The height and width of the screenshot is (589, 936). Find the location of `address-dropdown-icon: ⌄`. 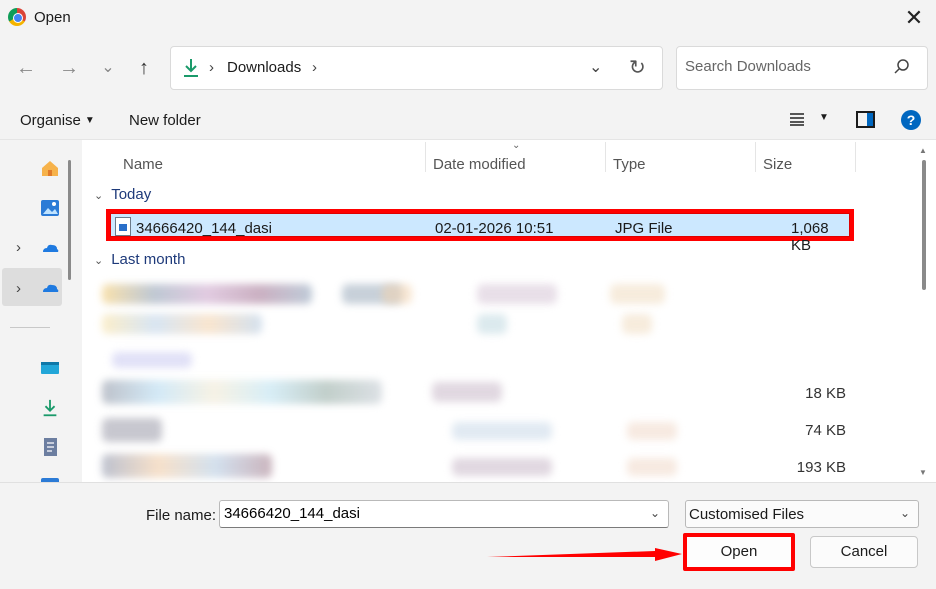

address-dropdown-icon: ⌄ is located at coordinates (595, 67).